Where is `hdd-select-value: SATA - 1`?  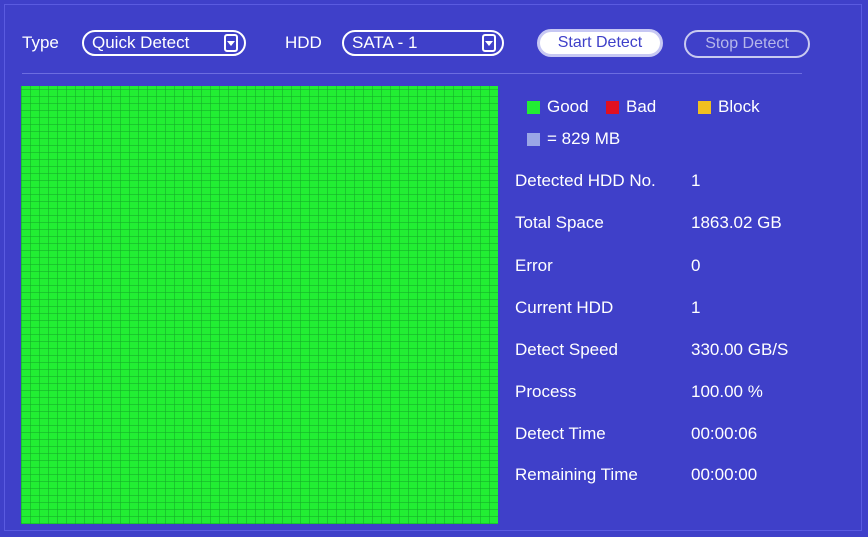
hdd-select-value: SATA - 1 is located at coordinates (385, 42).